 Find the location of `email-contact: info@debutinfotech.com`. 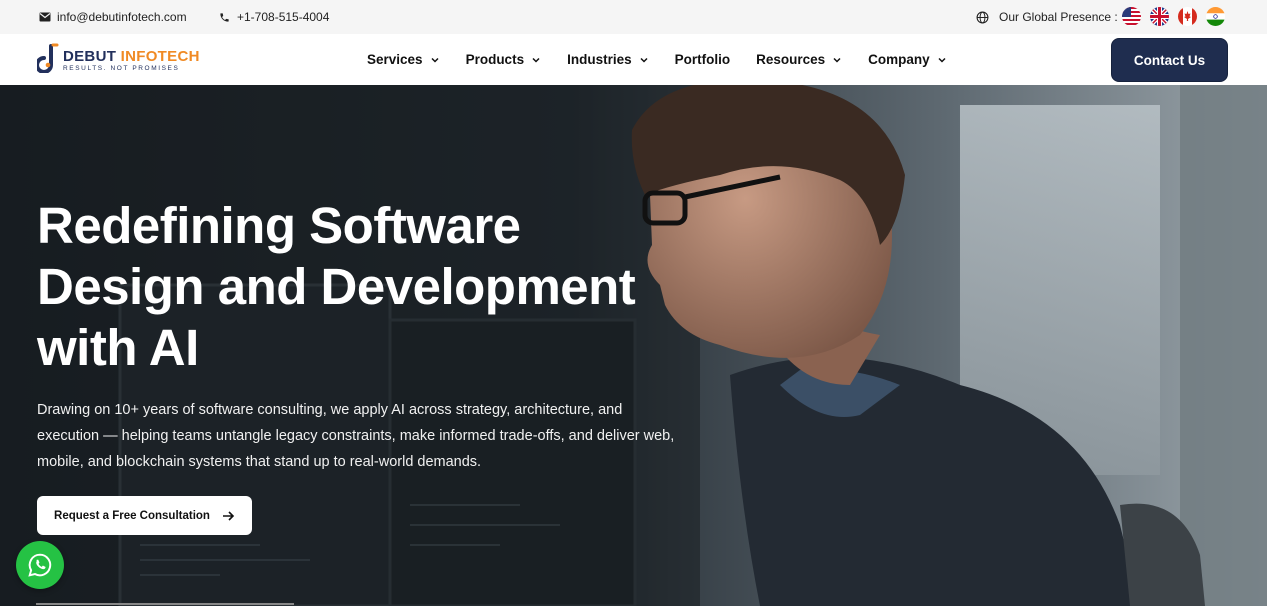

email-contact: info@debutinfotech.com is located at coordinates (112, 17).